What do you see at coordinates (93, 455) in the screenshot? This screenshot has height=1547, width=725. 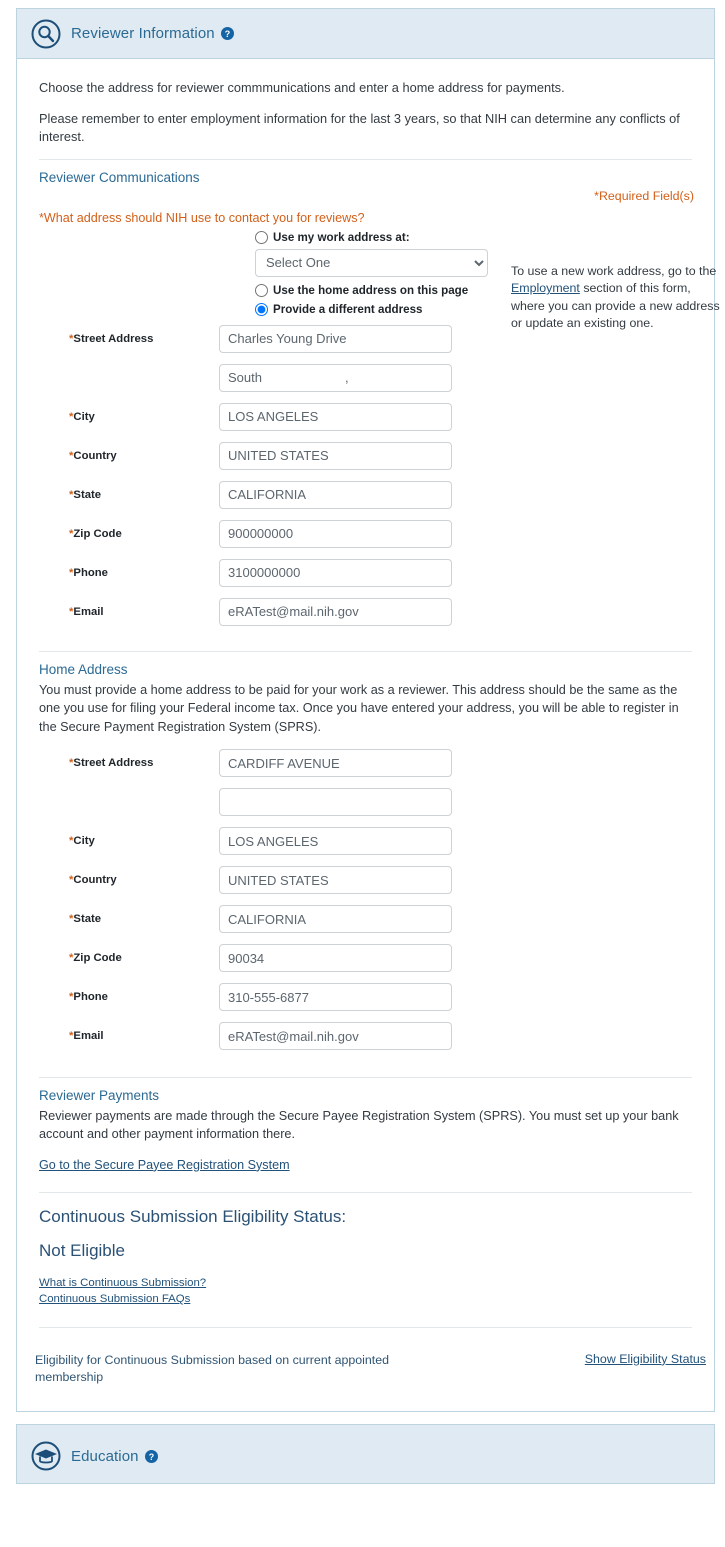 I see `field-label-comm-country: *Country` at bounding box center [93, 455].